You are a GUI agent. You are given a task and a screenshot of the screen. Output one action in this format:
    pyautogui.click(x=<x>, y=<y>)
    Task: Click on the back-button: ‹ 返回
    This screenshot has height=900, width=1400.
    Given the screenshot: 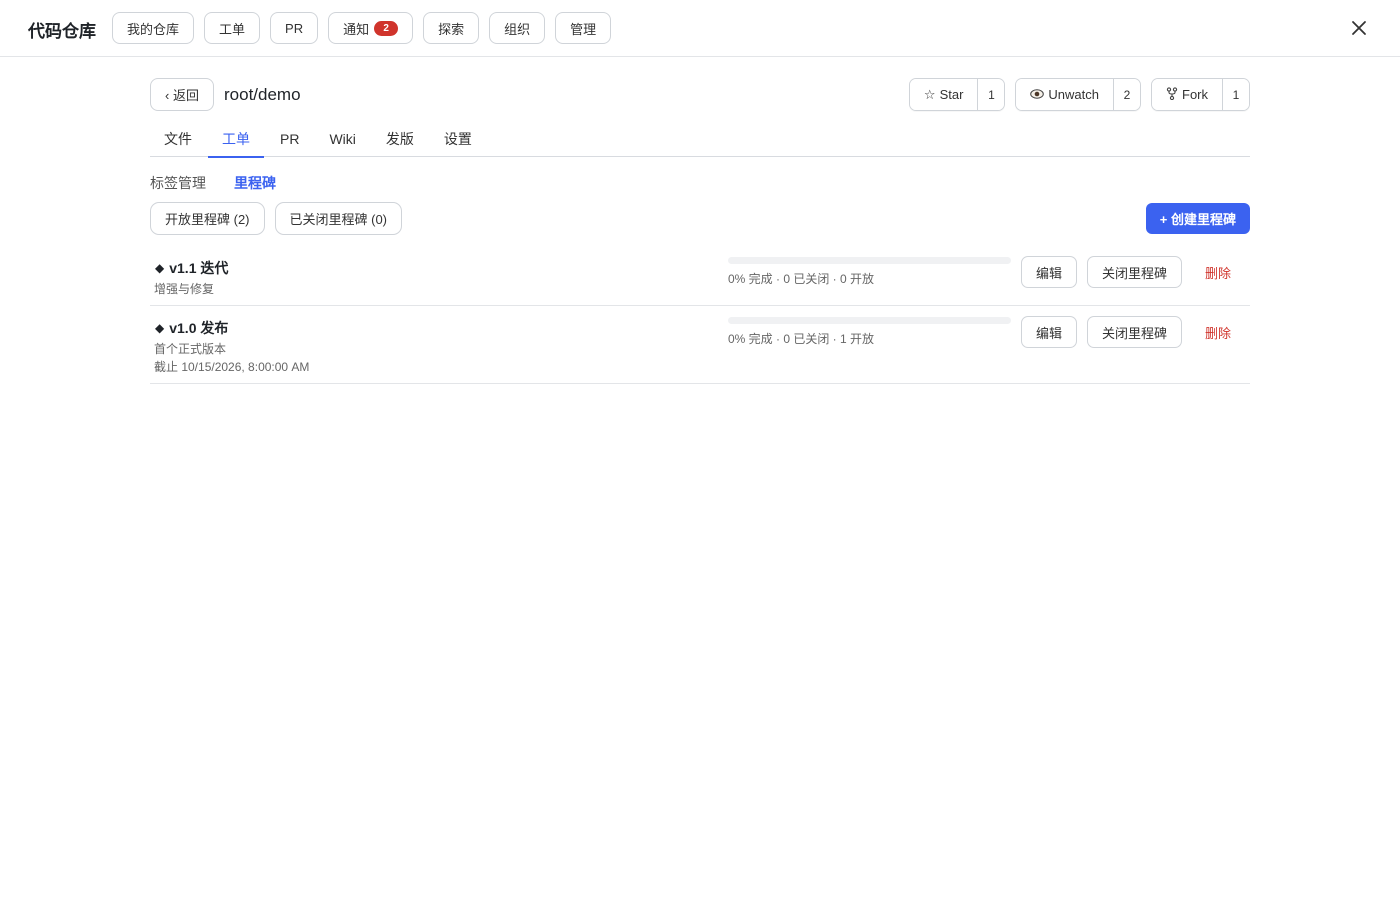 What is the action you would take?
    pyautogui.click(x=182, y=94)
    